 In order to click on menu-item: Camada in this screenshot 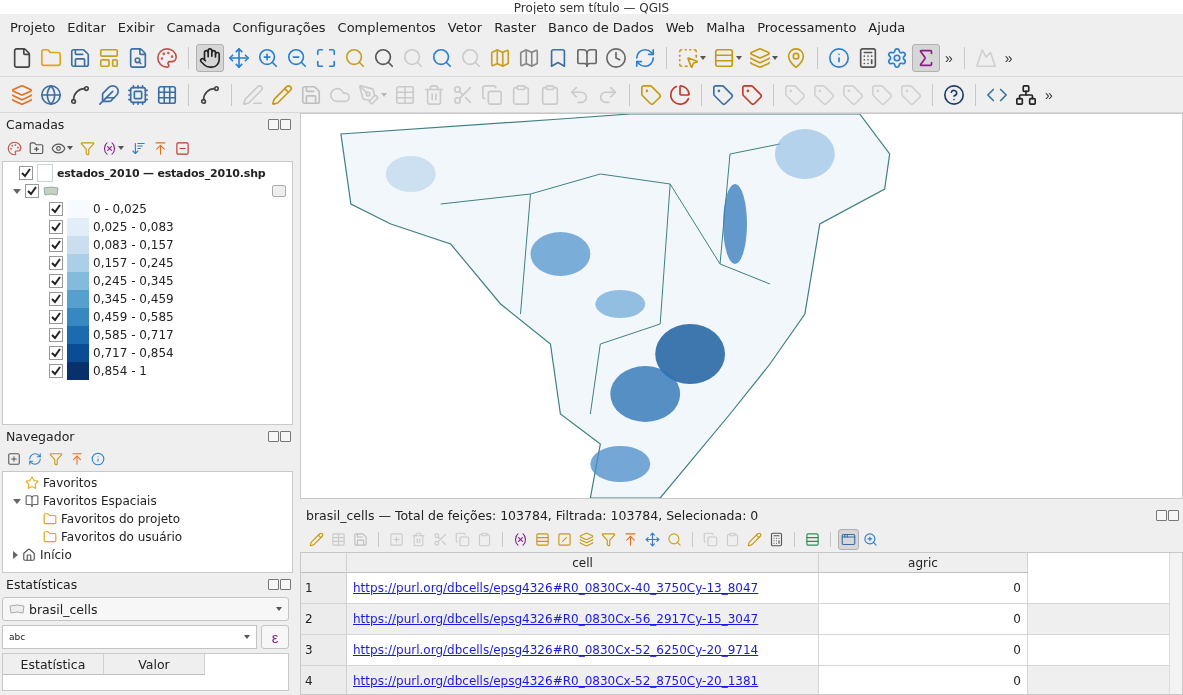, I will do `click(193, 27)`.